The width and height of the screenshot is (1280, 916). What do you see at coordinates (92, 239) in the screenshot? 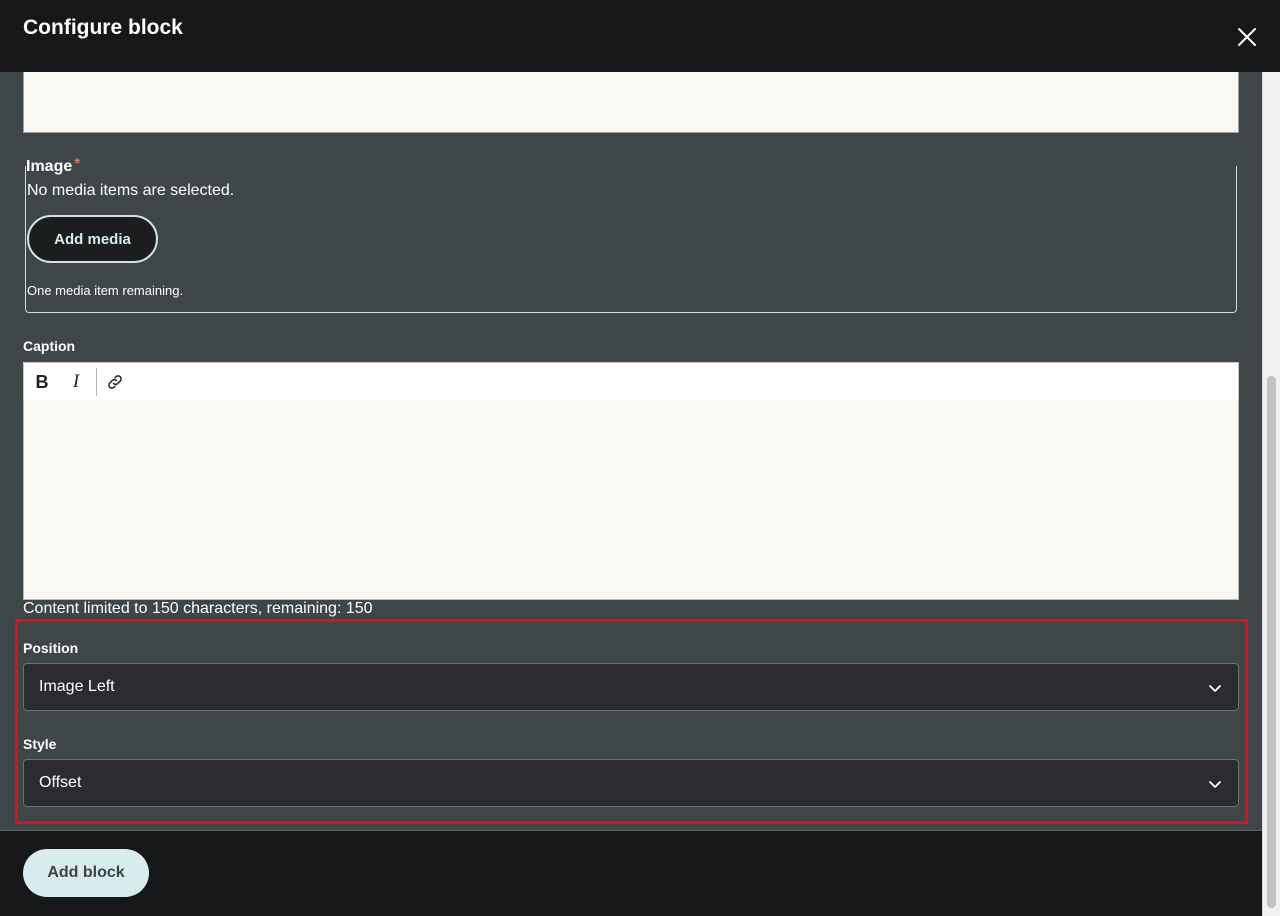
I see `add-media-button: Add media` at bounding box center [92, 239].